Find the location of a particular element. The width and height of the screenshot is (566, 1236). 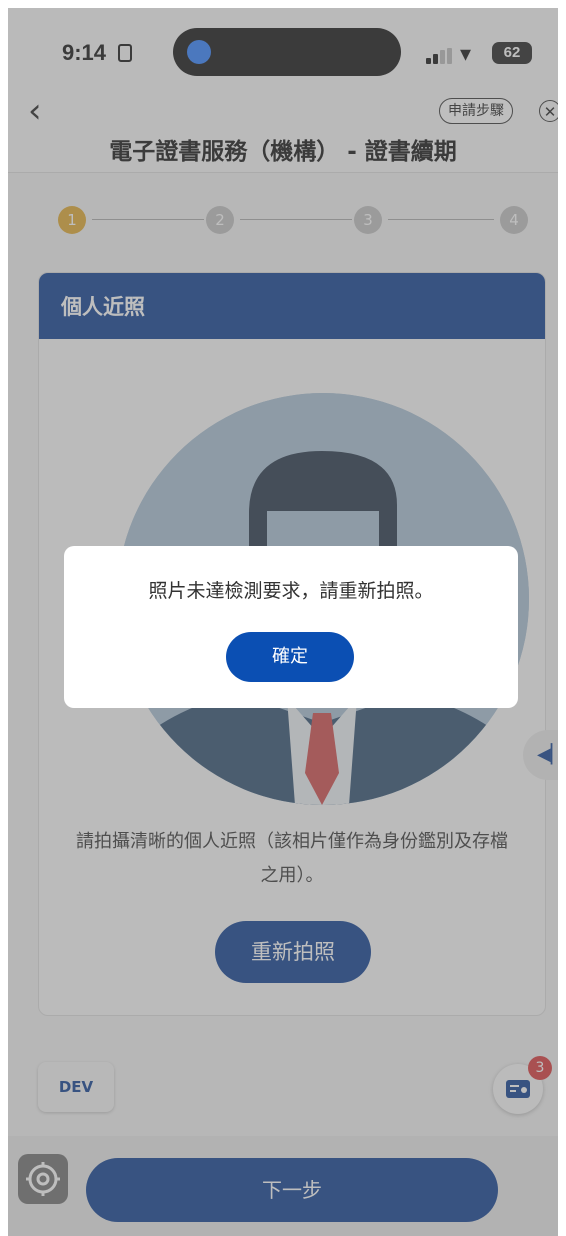

alert-dialog: 照片未達檢測要求，請重新拍照。 確定 is located at coordinates (291, 627).